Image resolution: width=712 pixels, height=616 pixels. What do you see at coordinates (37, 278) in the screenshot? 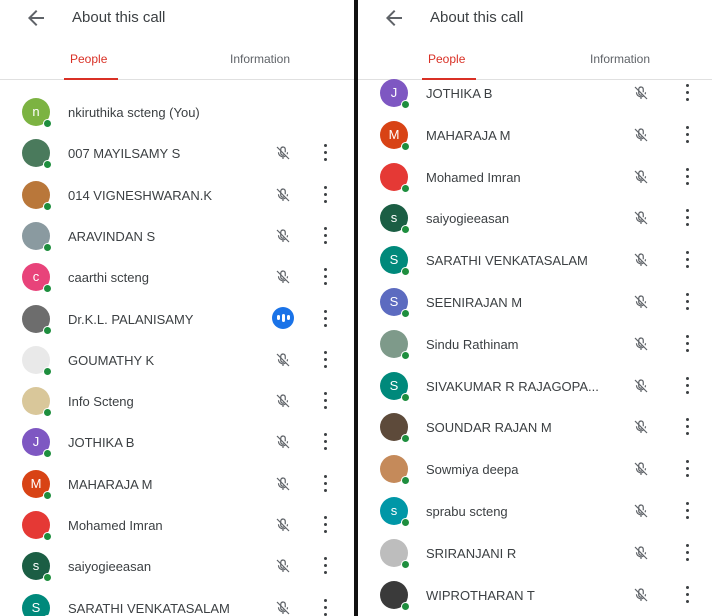
I see `avatar: c` at bounding box center [37, 278].